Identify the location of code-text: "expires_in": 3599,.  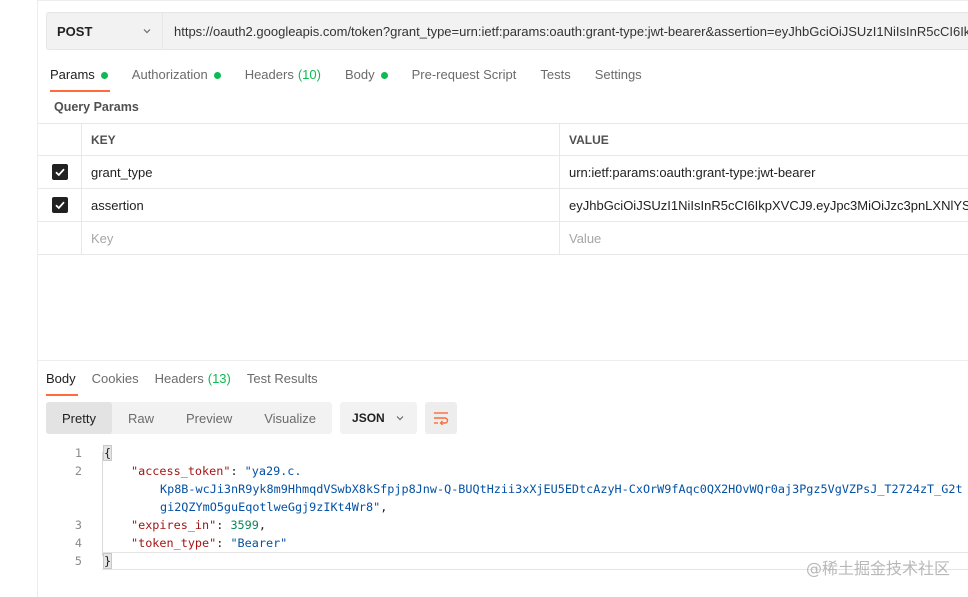
(198, 525).